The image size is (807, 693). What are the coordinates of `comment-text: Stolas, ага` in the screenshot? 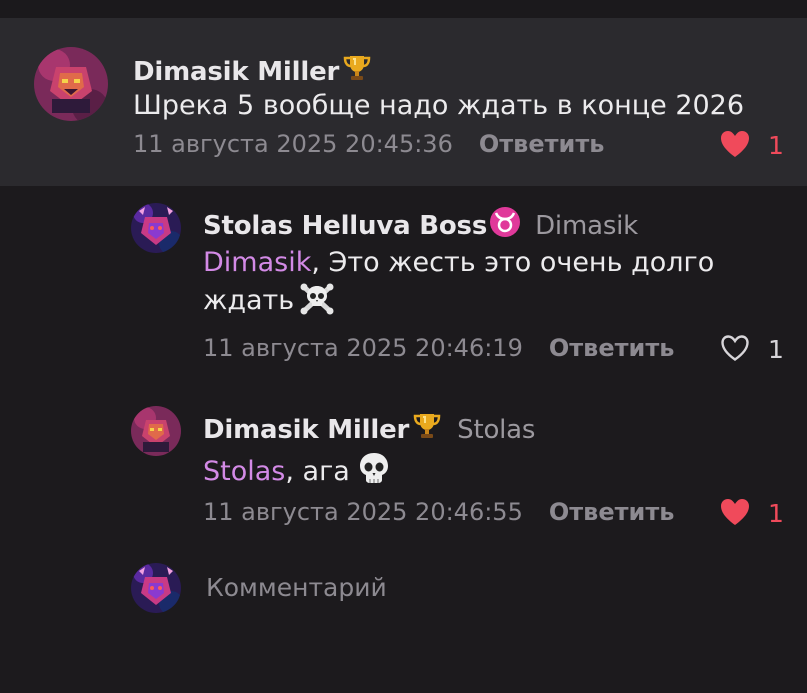 It's located at (297, 473).